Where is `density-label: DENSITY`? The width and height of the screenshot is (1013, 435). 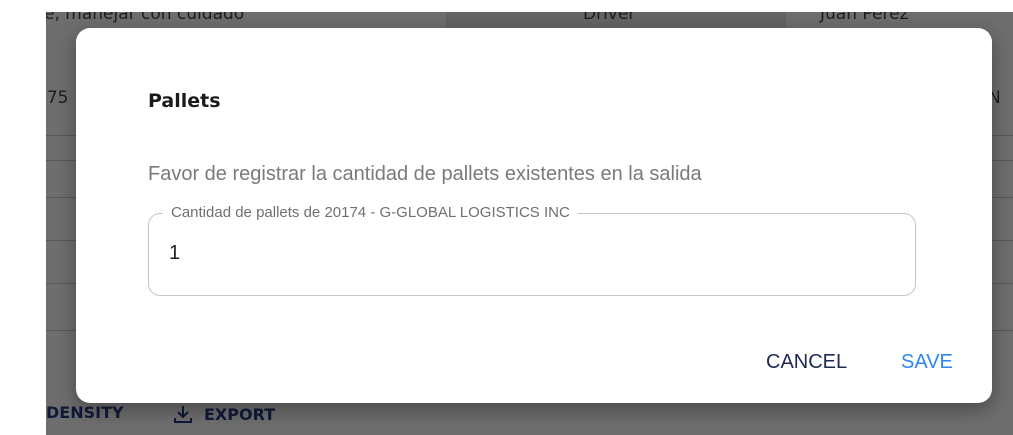
density-label: DENSITY is located at coordinates (85, 412).